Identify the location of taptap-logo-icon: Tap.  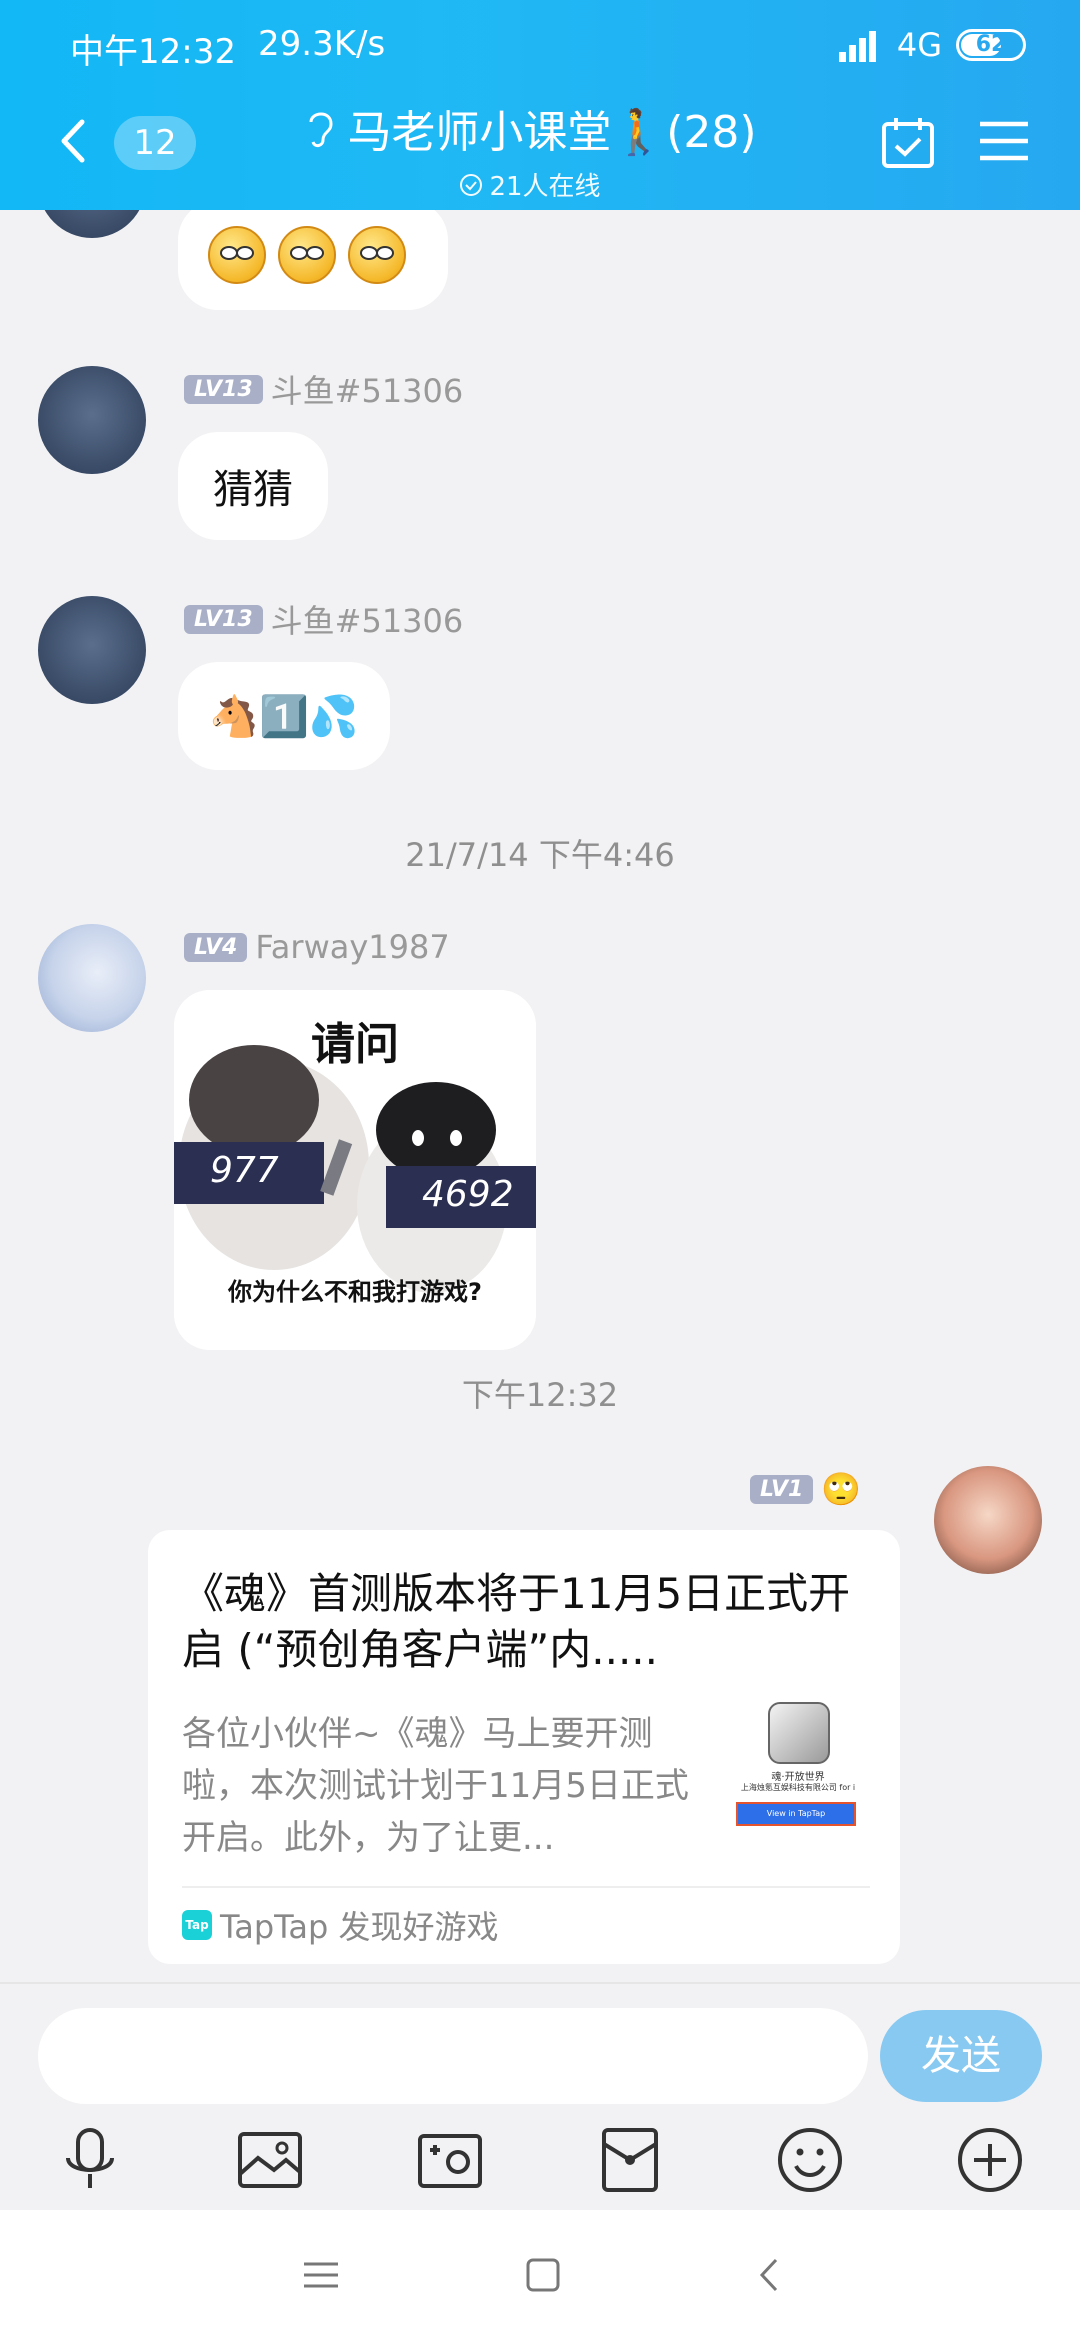
(197, 1925).